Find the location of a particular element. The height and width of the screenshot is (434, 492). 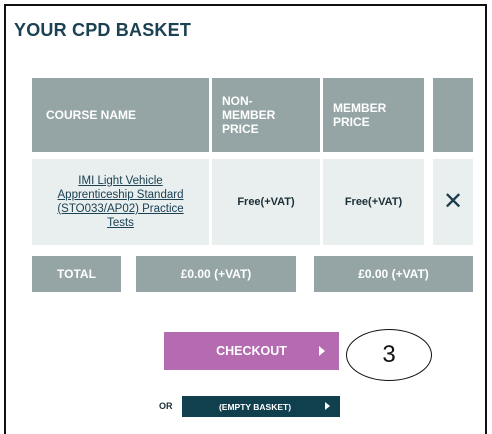

checkout-button: CHECKOUT is located at coordinates (251, 351).